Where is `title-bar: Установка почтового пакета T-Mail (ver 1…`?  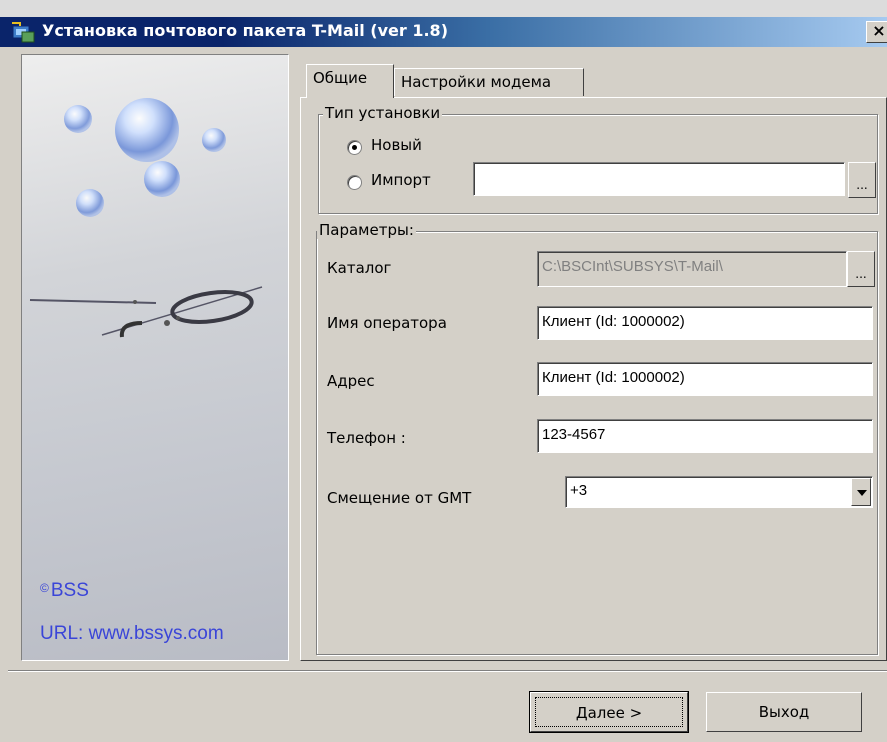 title-bar: Установка почтового пакета T-Mail (ver 1… is located at coordinates (443, 23).